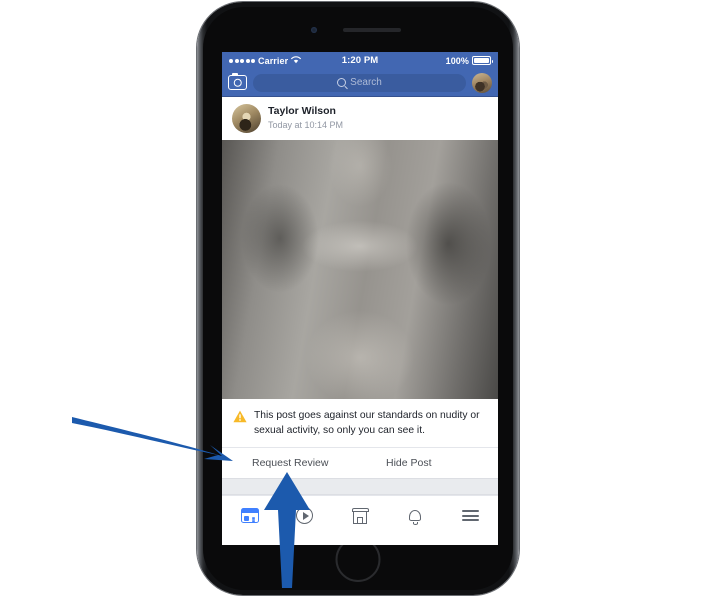 This screenshot has width=713, height=597. I want to click on post-action-row: Request Review Hide Post, so click(360, 463).